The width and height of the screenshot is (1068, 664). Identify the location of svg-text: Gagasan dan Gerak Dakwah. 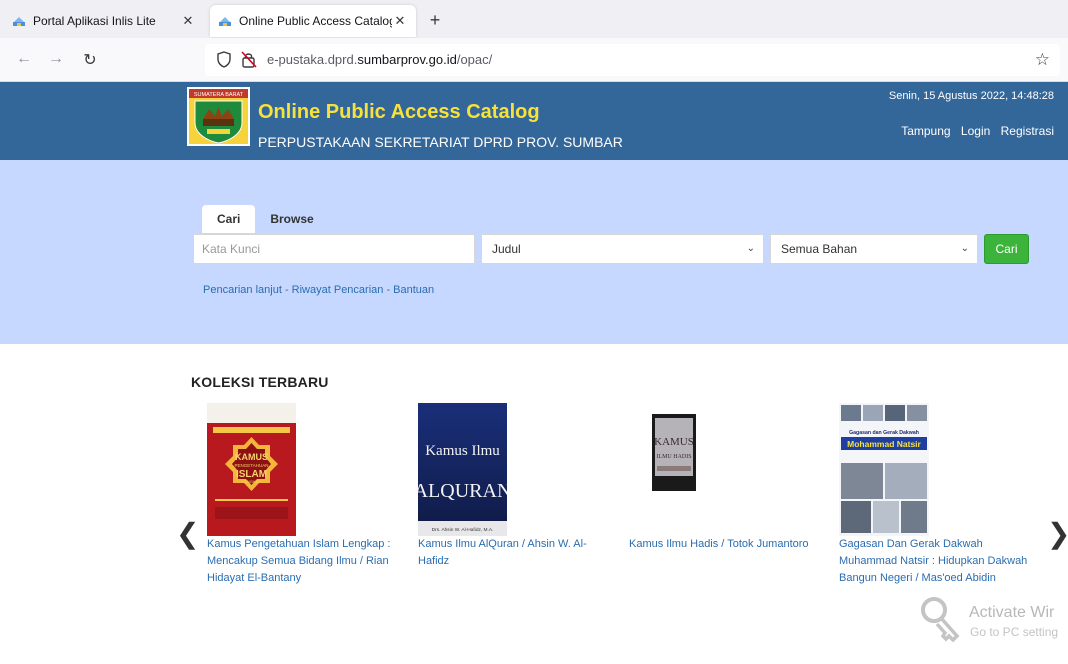
(884, 433).